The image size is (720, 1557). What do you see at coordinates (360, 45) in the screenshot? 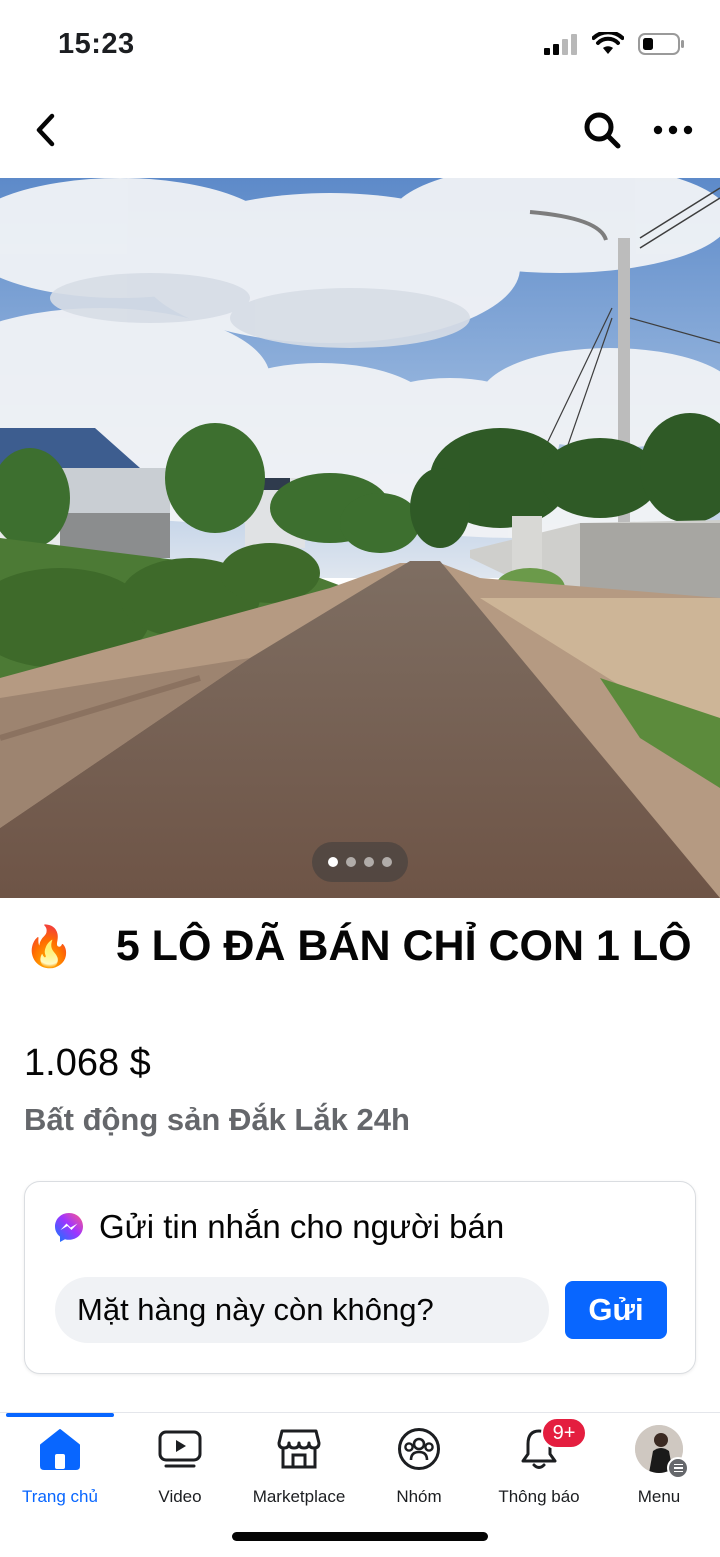
I see `status-bar: 15:23` at bounding box center [360, 45].